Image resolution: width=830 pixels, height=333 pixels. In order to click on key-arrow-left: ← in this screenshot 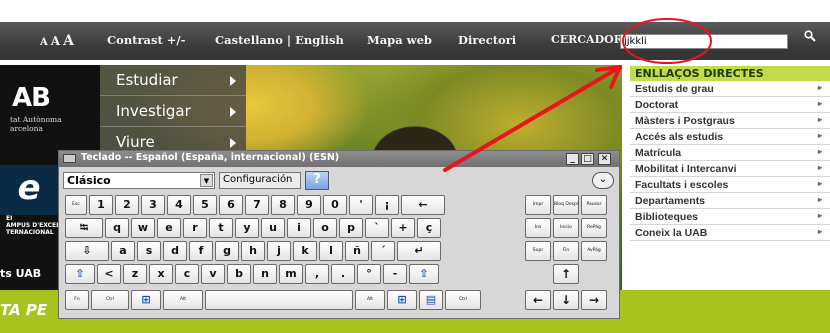, I will do `click(538, 300)`.